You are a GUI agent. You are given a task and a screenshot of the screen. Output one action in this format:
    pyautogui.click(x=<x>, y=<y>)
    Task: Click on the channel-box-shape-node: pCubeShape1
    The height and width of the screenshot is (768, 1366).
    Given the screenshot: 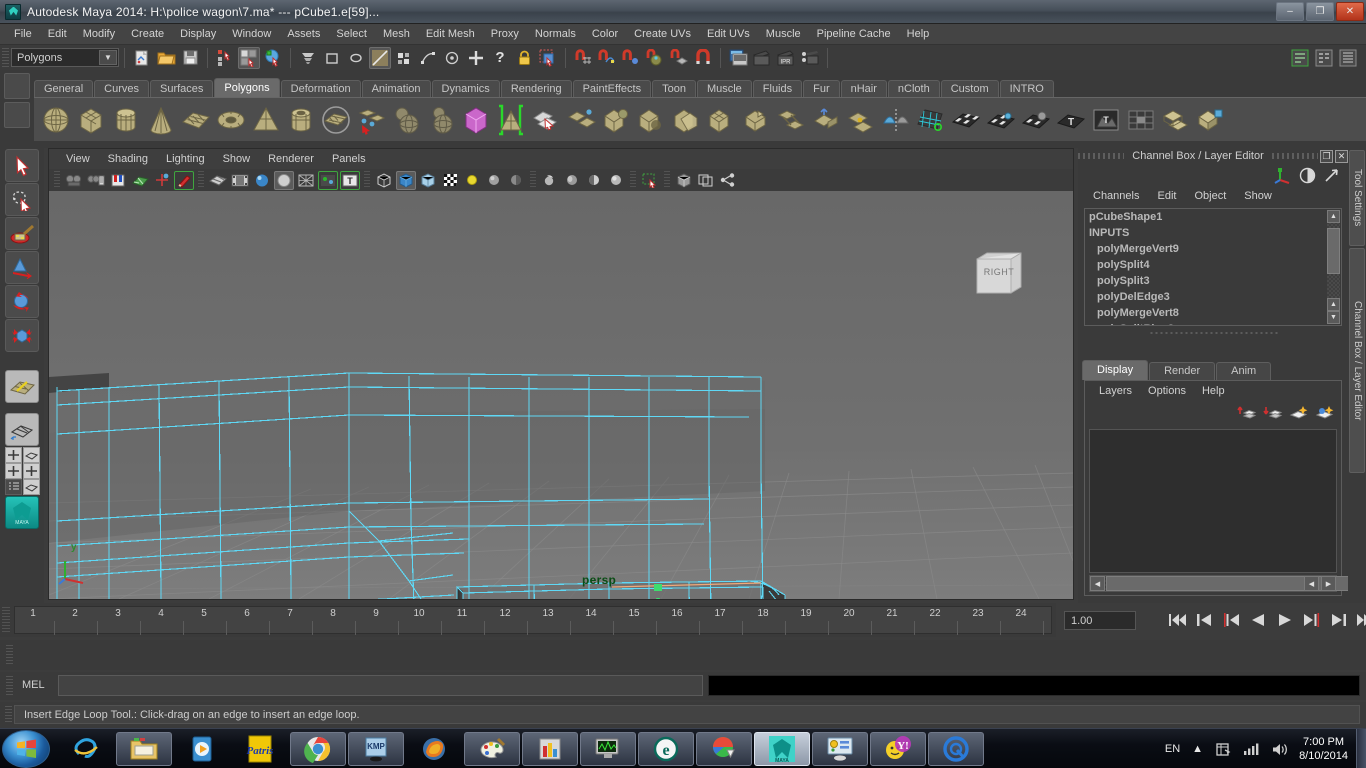 What is the action you would take?
    pyautogui.click(x=1213, y=217)
    